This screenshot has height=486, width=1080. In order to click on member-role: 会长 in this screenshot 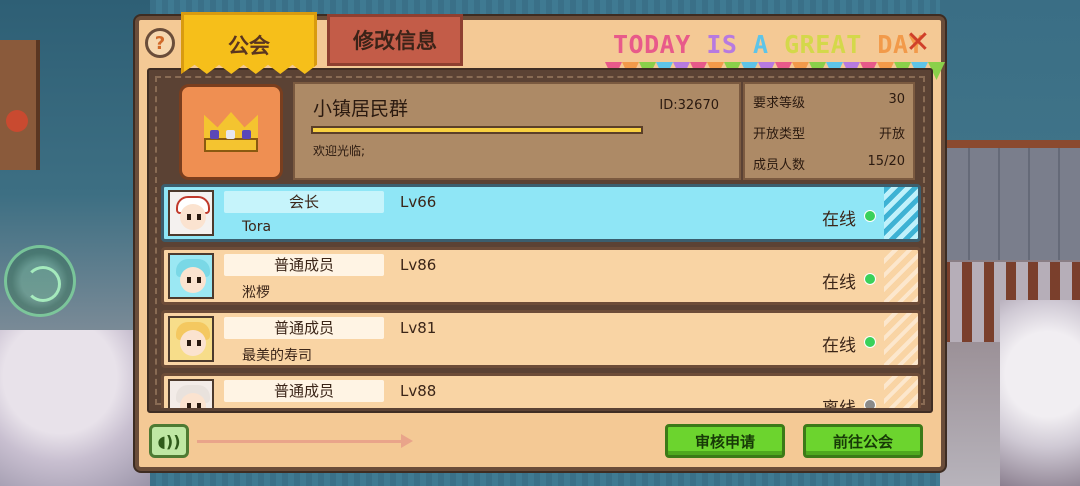, I will do `click(304, 202)`.